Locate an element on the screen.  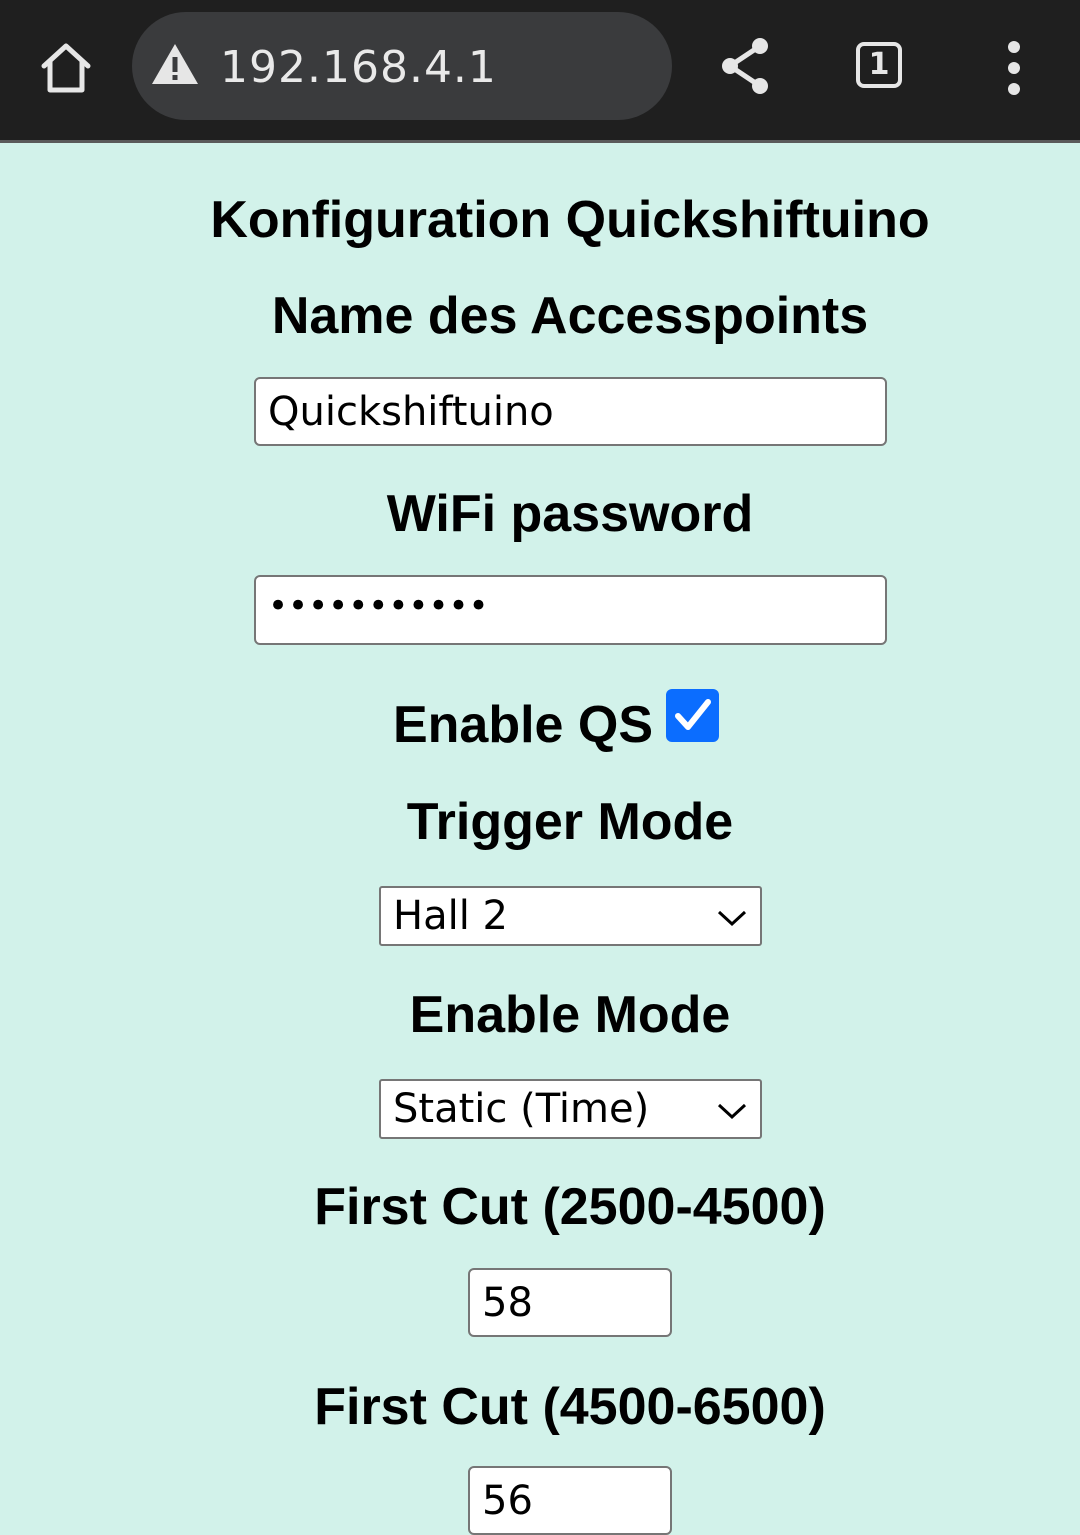
browser-toolbar: 192.168.4.1 1 is located at coordinates (540, 71).